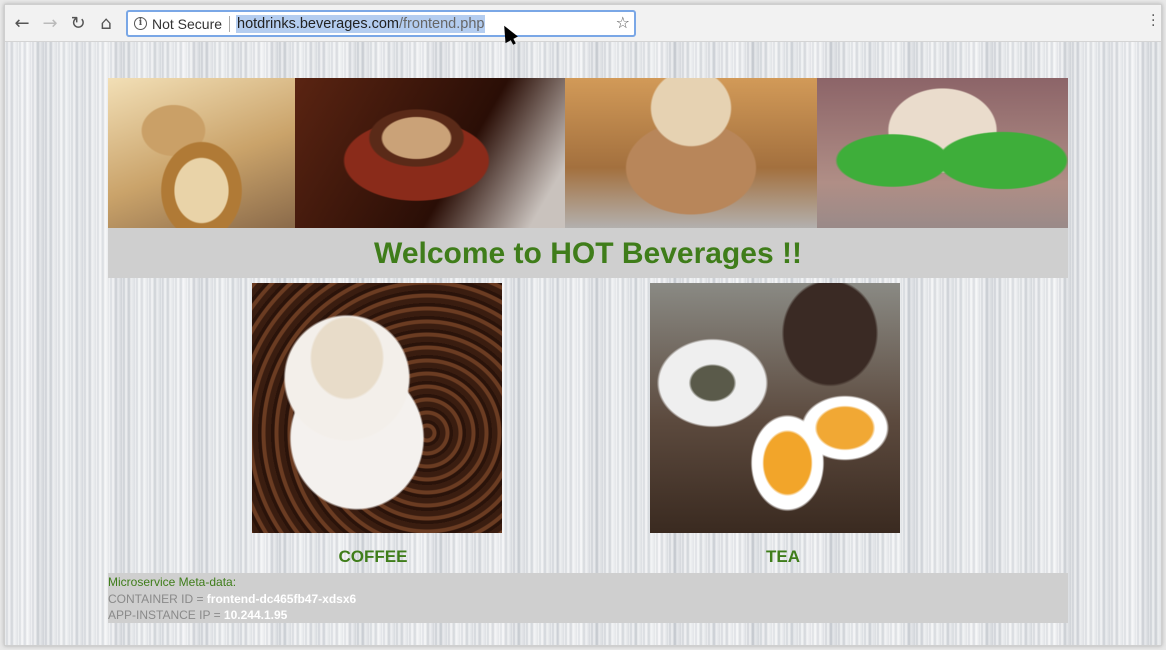  What do you see at coordinates (430, 153) in the screenshot?
I see `banner-image-coffee-cup` at bounding box center [430, 153].